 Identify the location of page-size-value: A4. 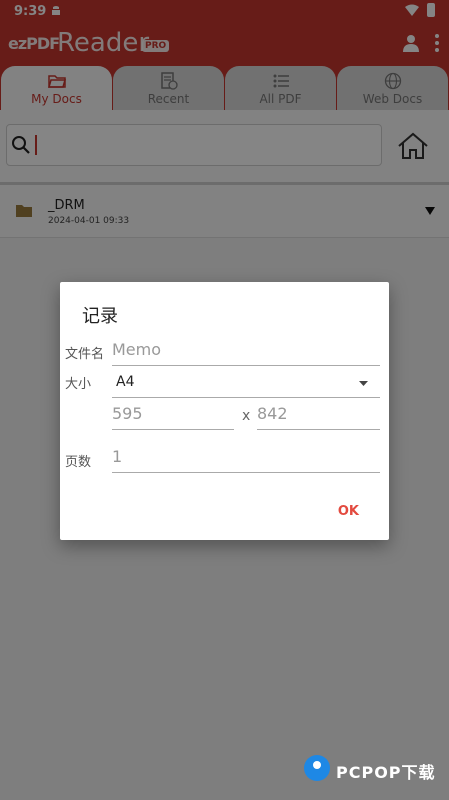
(125, 382).